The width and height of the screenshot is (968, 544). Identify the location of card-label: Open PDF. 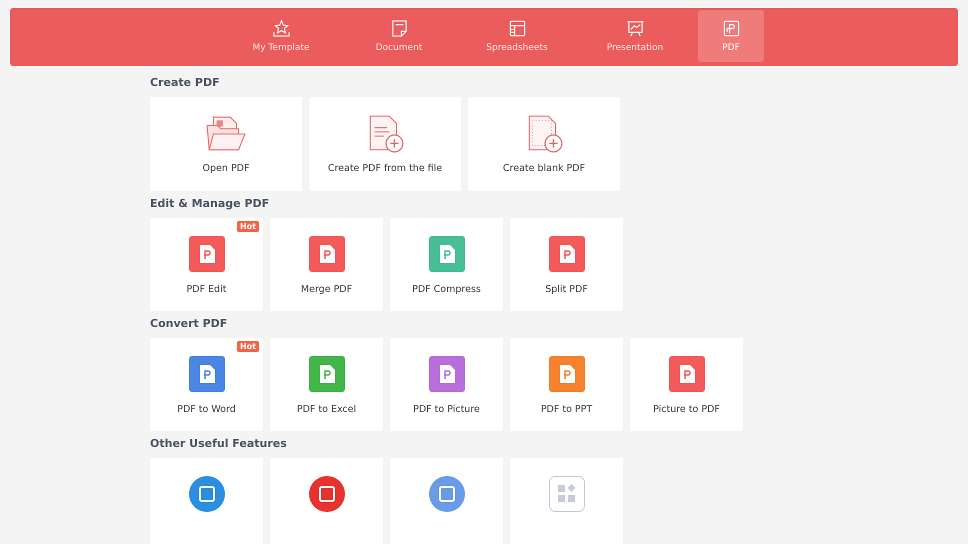
(226, 168).